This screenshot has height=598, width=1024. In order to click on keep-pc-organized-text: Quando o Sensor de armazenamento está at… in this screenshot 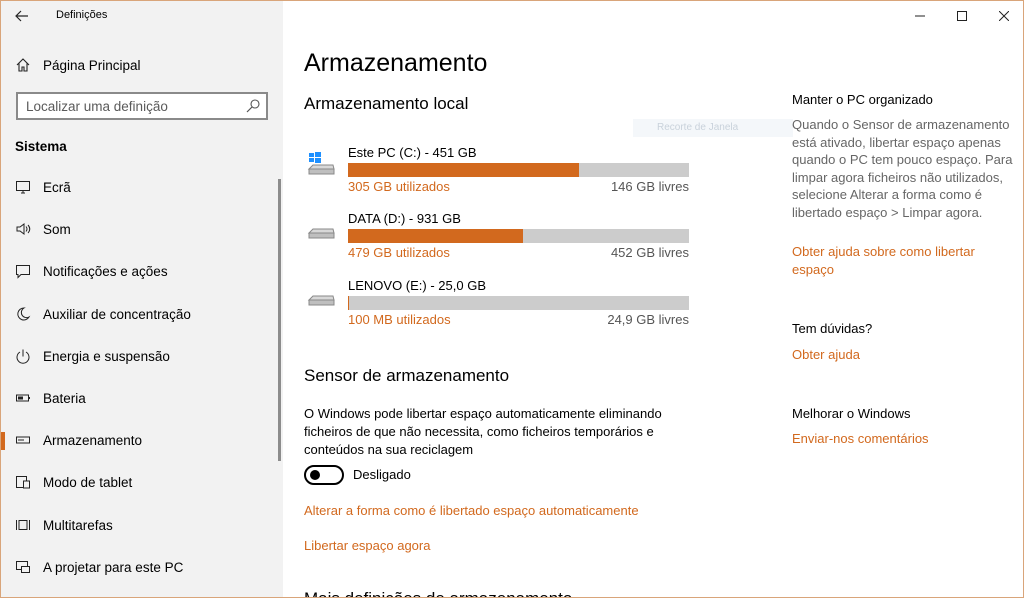, I will do `click(902, 168)`.